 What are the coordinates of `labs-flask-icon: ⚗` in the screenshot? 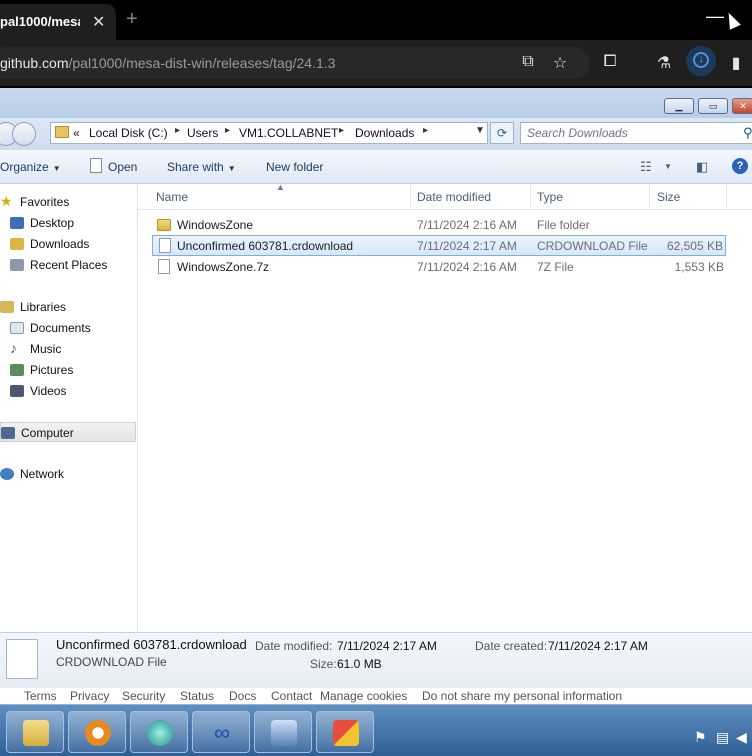 It's located at (664, 63).